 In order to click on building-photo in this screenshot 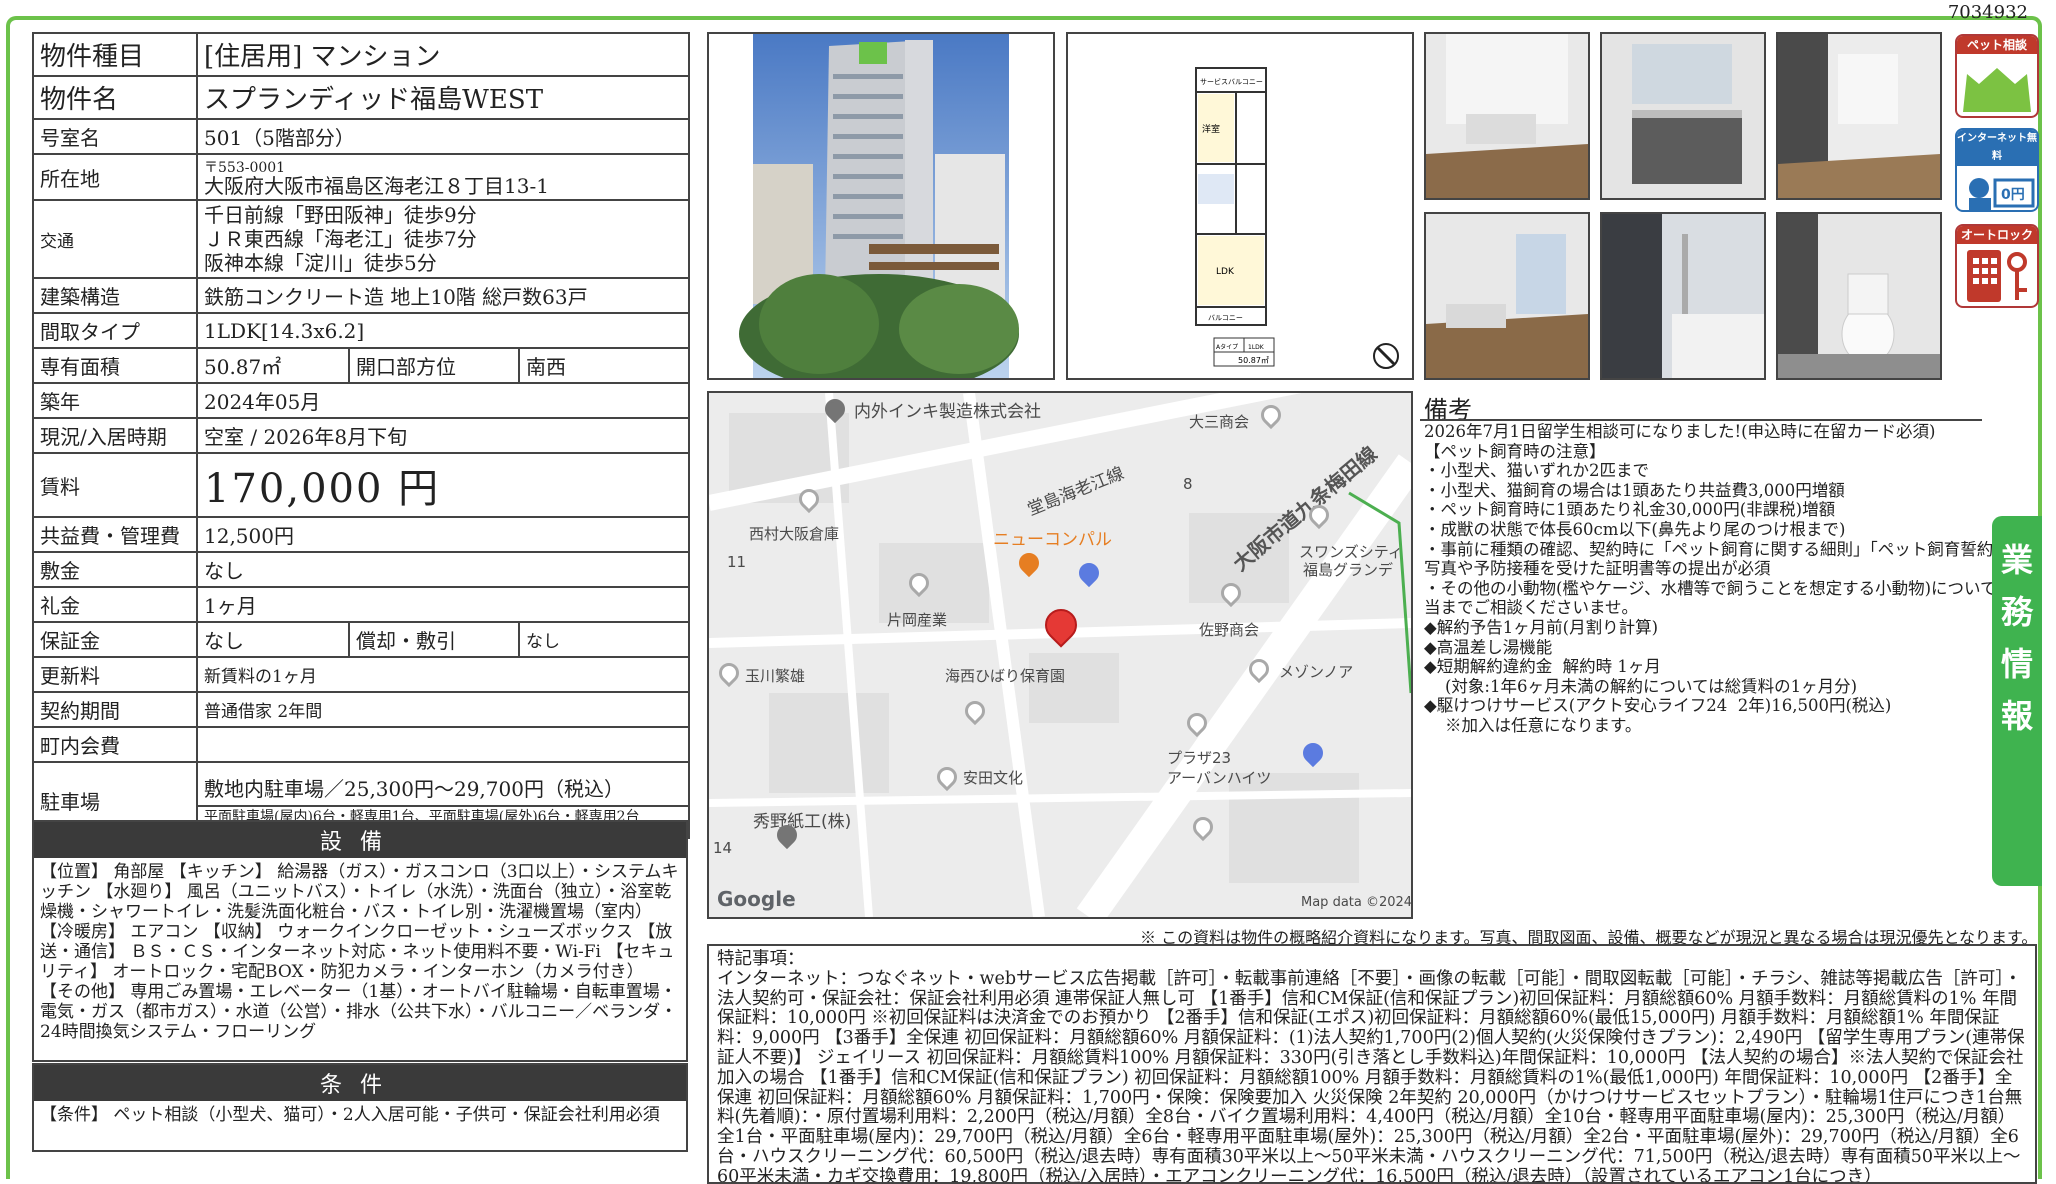, I will do `click(881, 206)`.